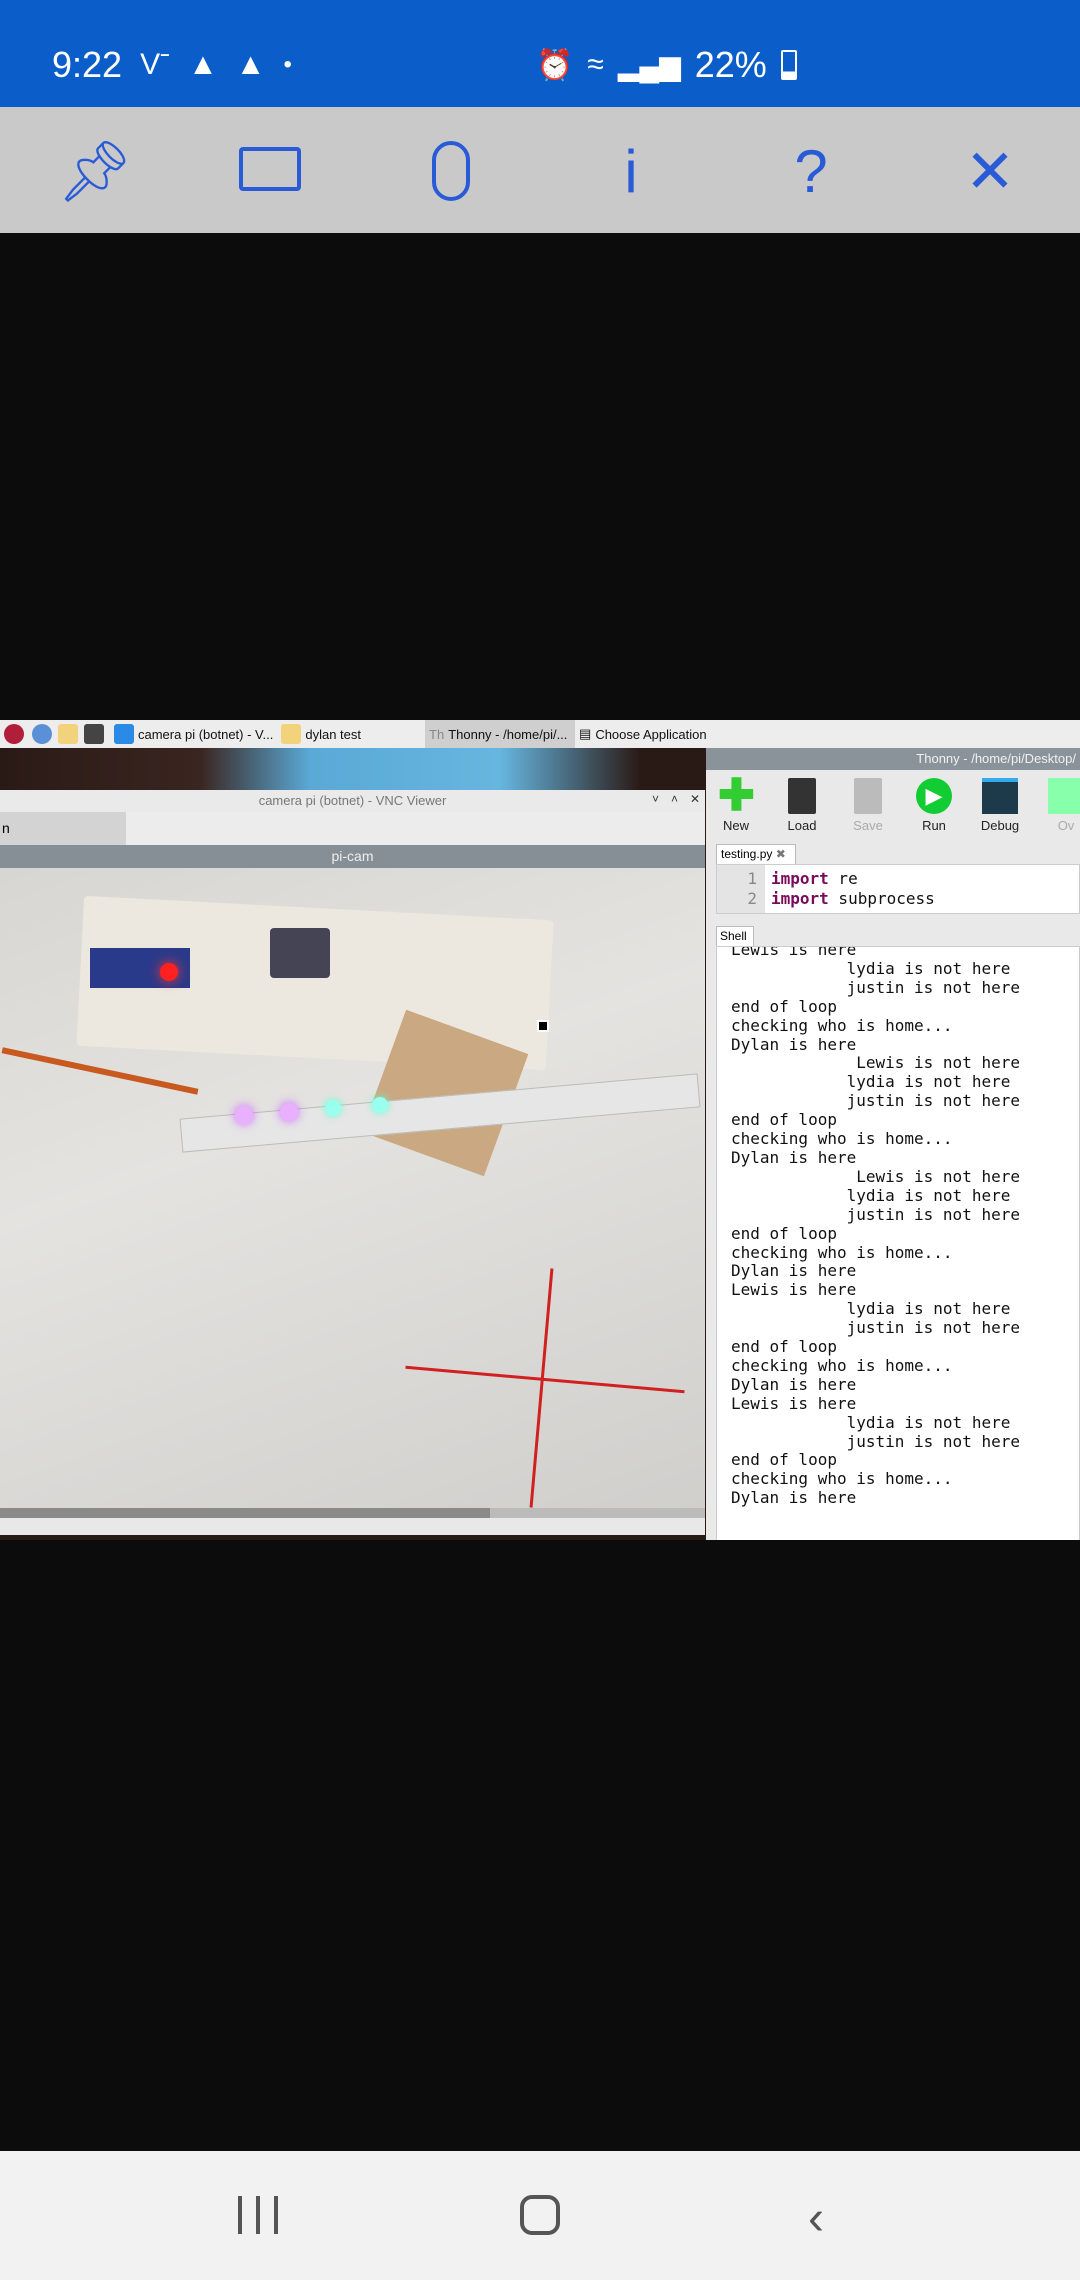  What do you see at coordinates (631, 172) in the screenshot?
I see `info-icon: i` at bounding box center [631, 172].